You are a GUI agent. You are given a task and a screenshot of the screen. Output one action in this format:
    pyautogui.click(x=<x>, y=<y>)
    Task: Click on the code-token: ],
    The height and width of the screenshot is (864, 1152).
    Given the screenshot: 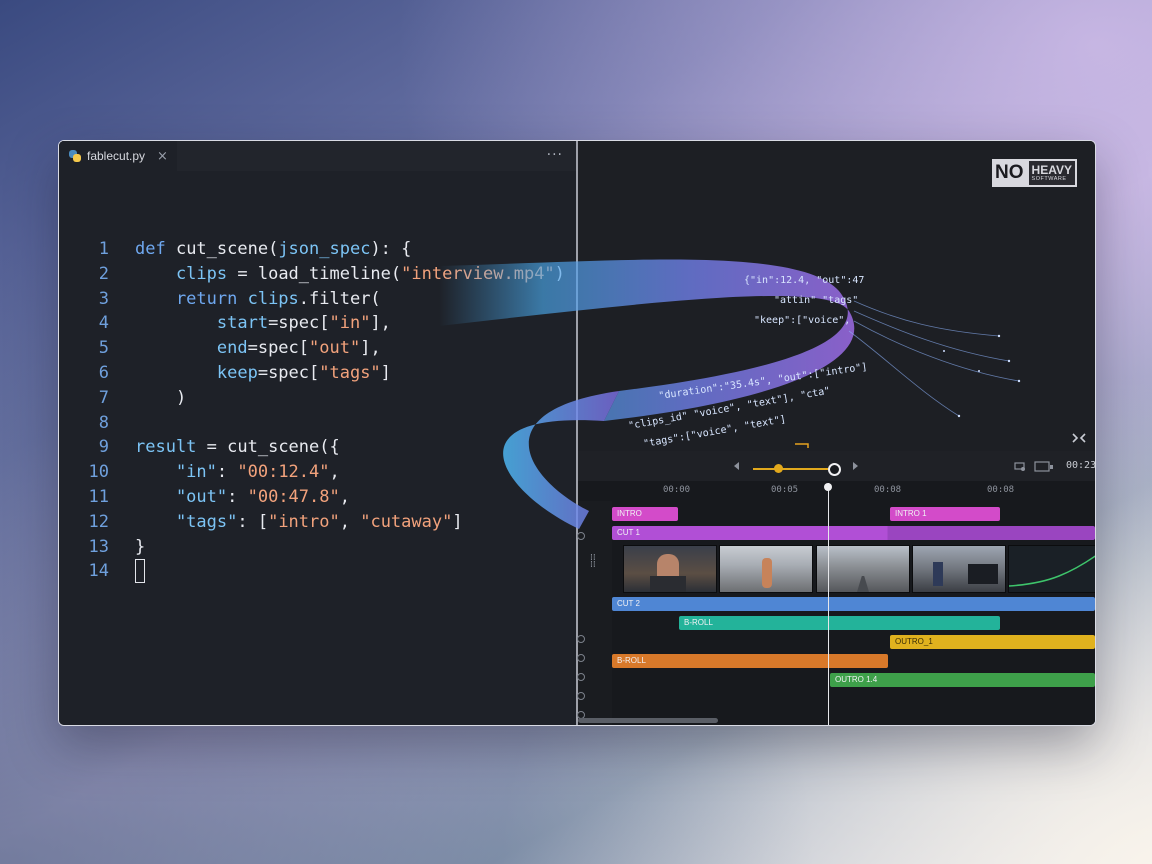 What is the action you would take?
    pyautogui.click(x=370, y=348)
    